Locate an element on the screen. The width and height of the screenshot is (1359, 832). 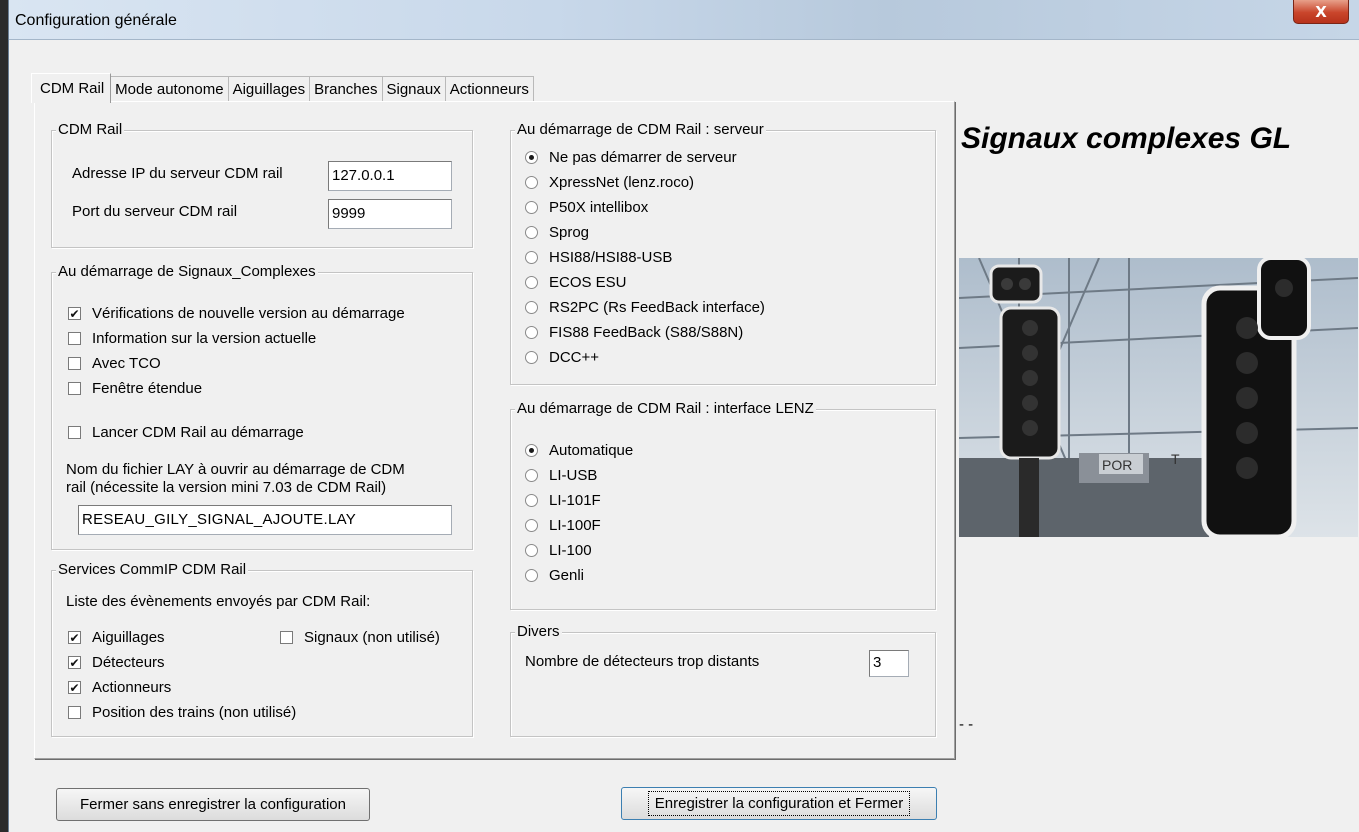
radio-lenz-1: LI-USB is located at coordinates (561, 475).